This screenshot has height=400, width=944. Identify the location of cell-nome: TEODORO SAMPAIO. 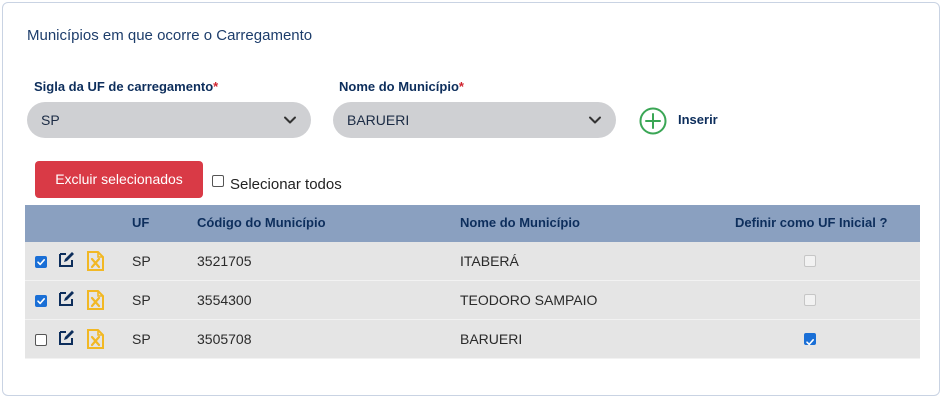
(529, 300).